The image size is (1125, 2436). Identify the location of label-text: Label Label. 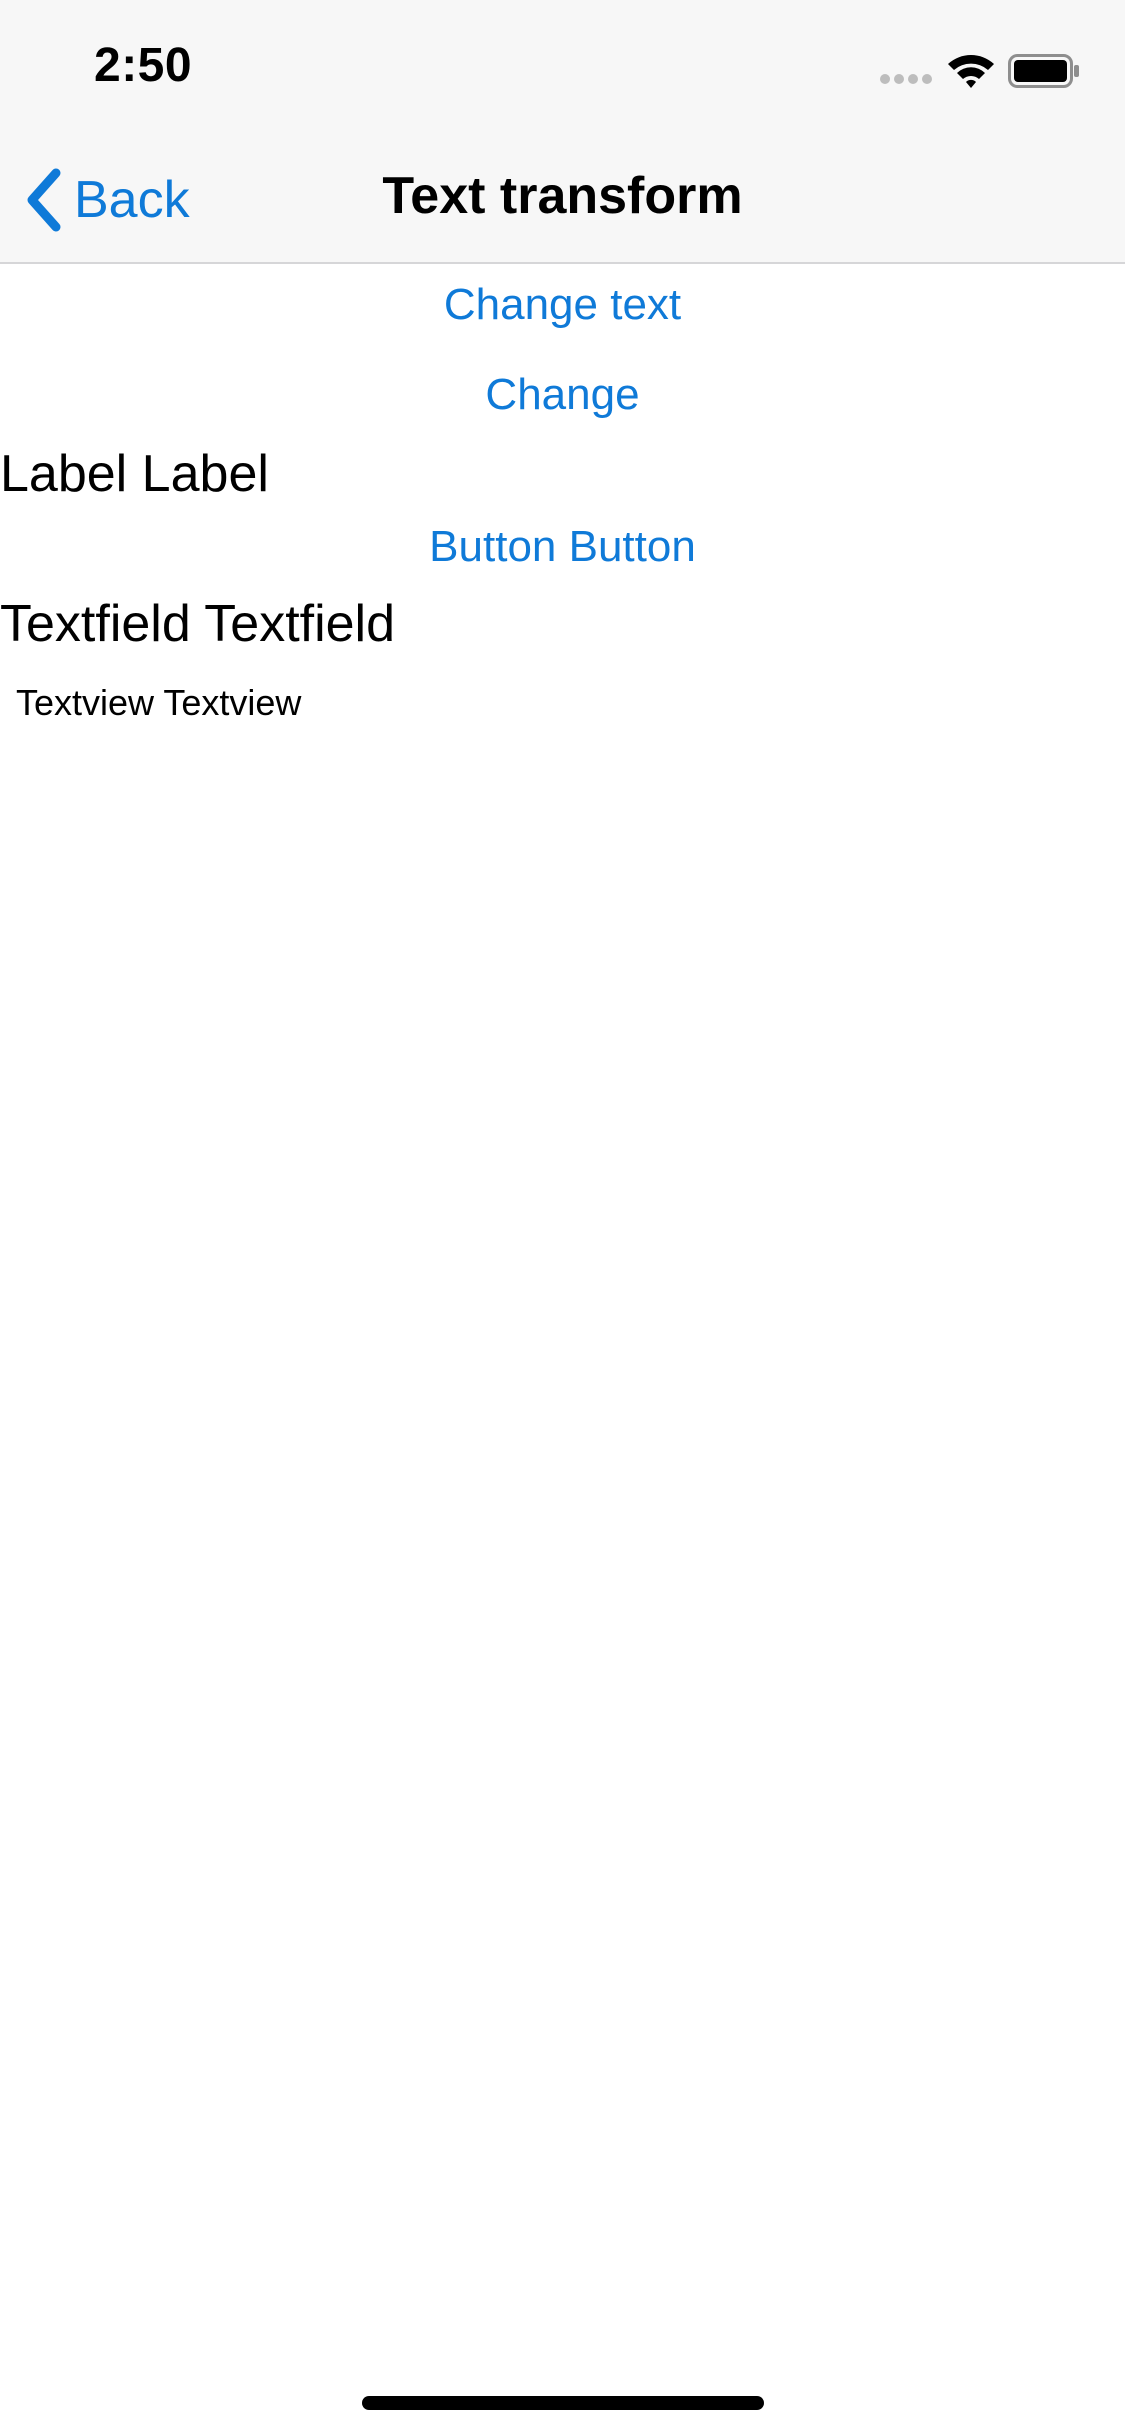
(134, 474).